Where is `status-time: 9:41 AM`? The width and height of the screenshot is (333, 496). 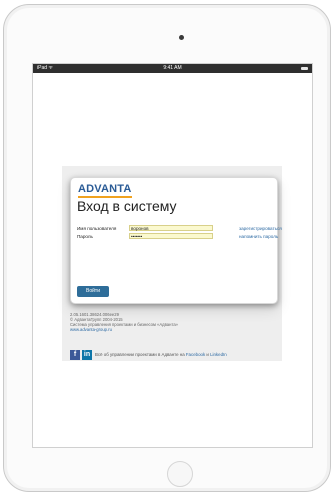 status-time: 9:41 AM is located at coordinates (172, 68).